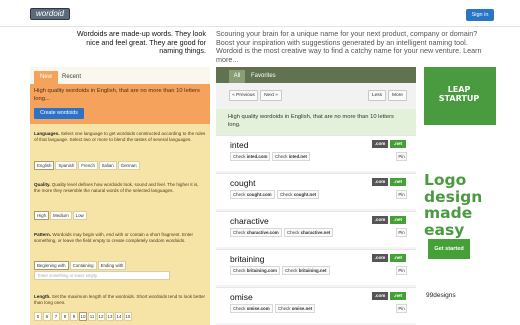 The image size is (520, 325). Describe the element at coordinates (110, 316) in the screenshot. I see `length-option-13: 13` at that location.